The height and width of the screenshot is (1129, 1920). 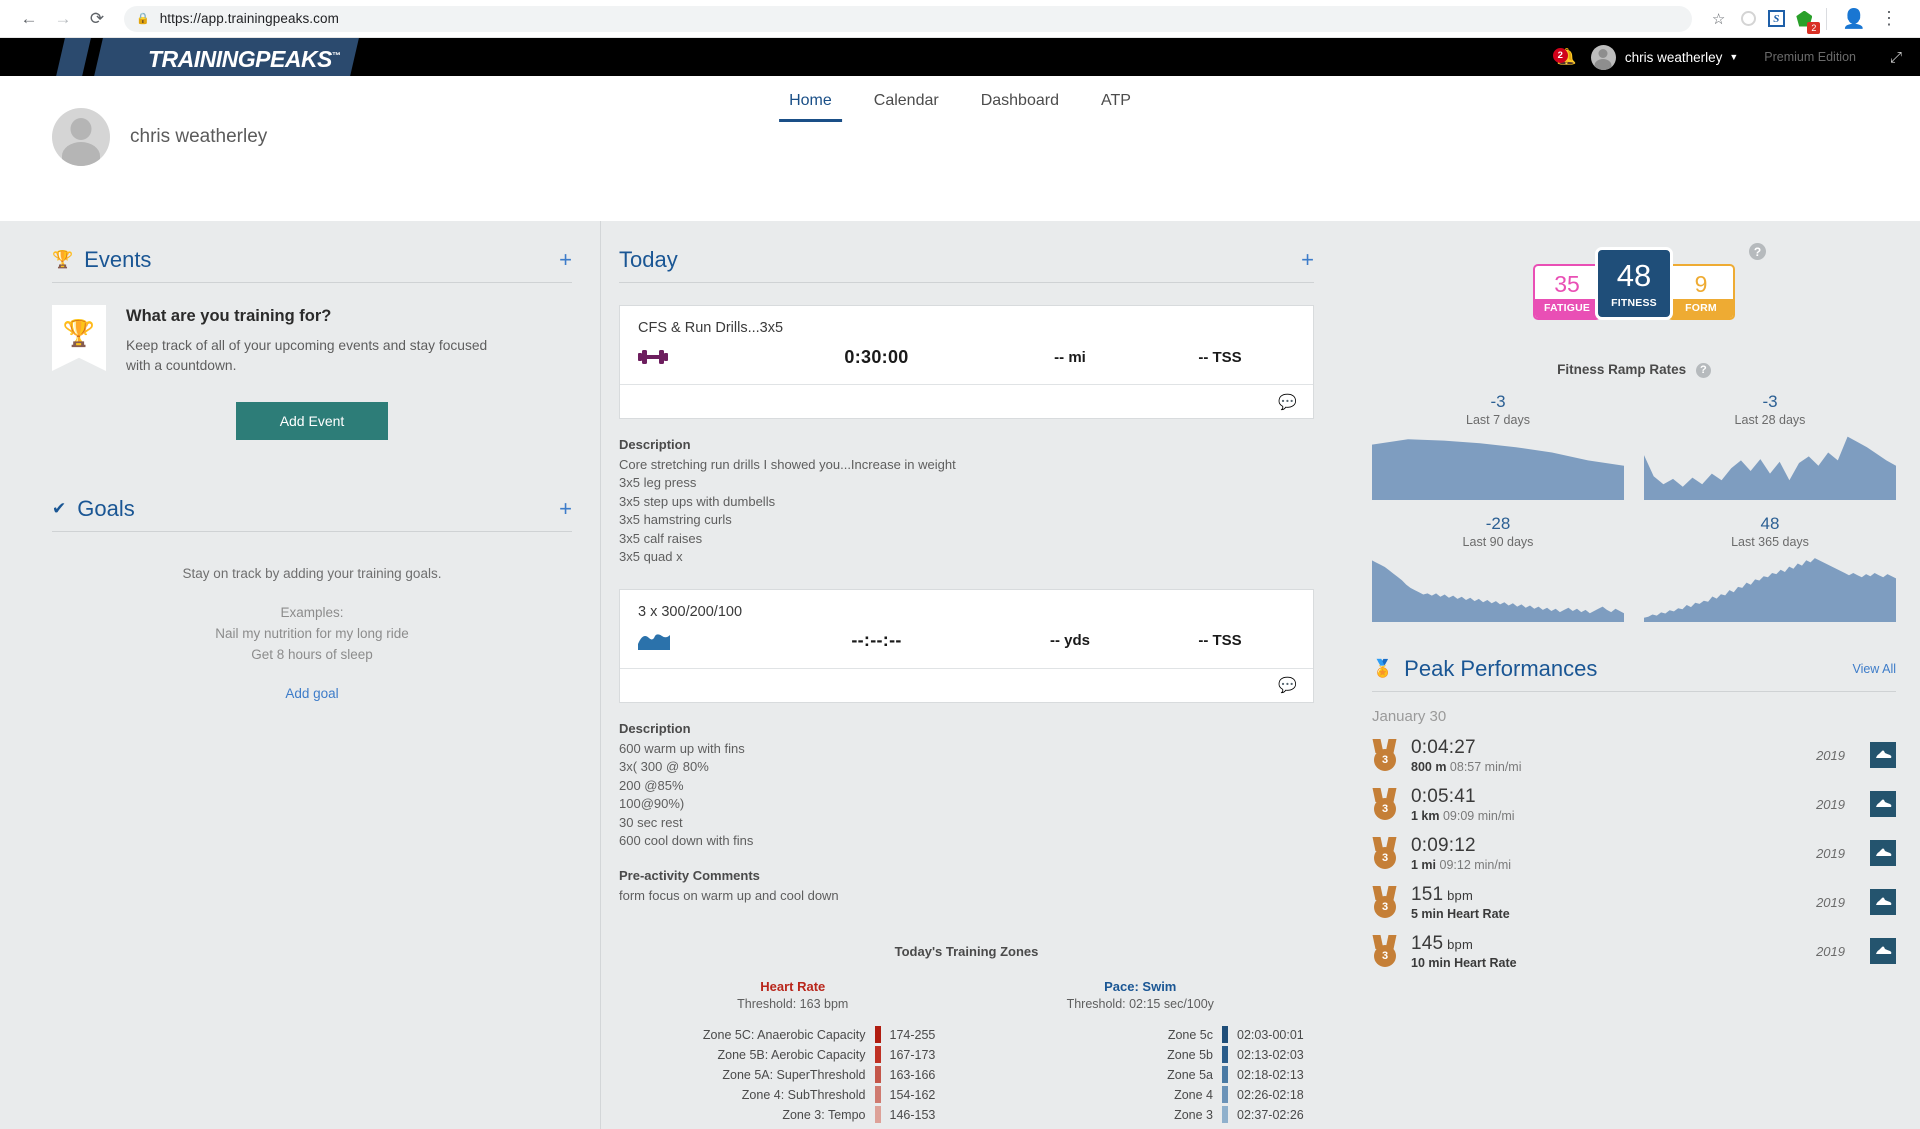 I want to click on peak-performance-row: 3 0:05:41 1 km 09:09 min/mi 2019, so click(x=1634, y=804).